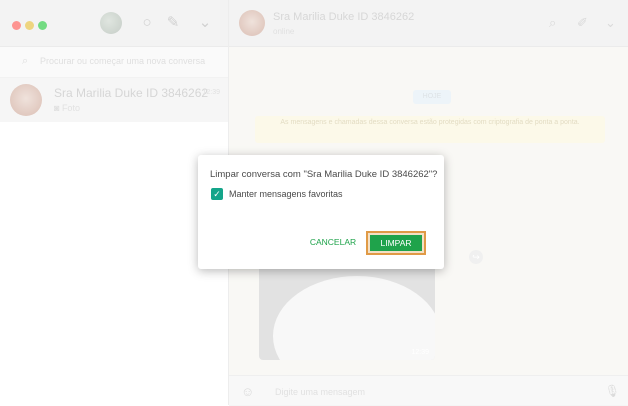 Image resolution: width=628 pixels, height=406 pixels. What do you see at coordinates (286, 194) in the screenshot?
I see `keep-starred-label: Manter mensagens favoritas` at bounding box center [286, 194].